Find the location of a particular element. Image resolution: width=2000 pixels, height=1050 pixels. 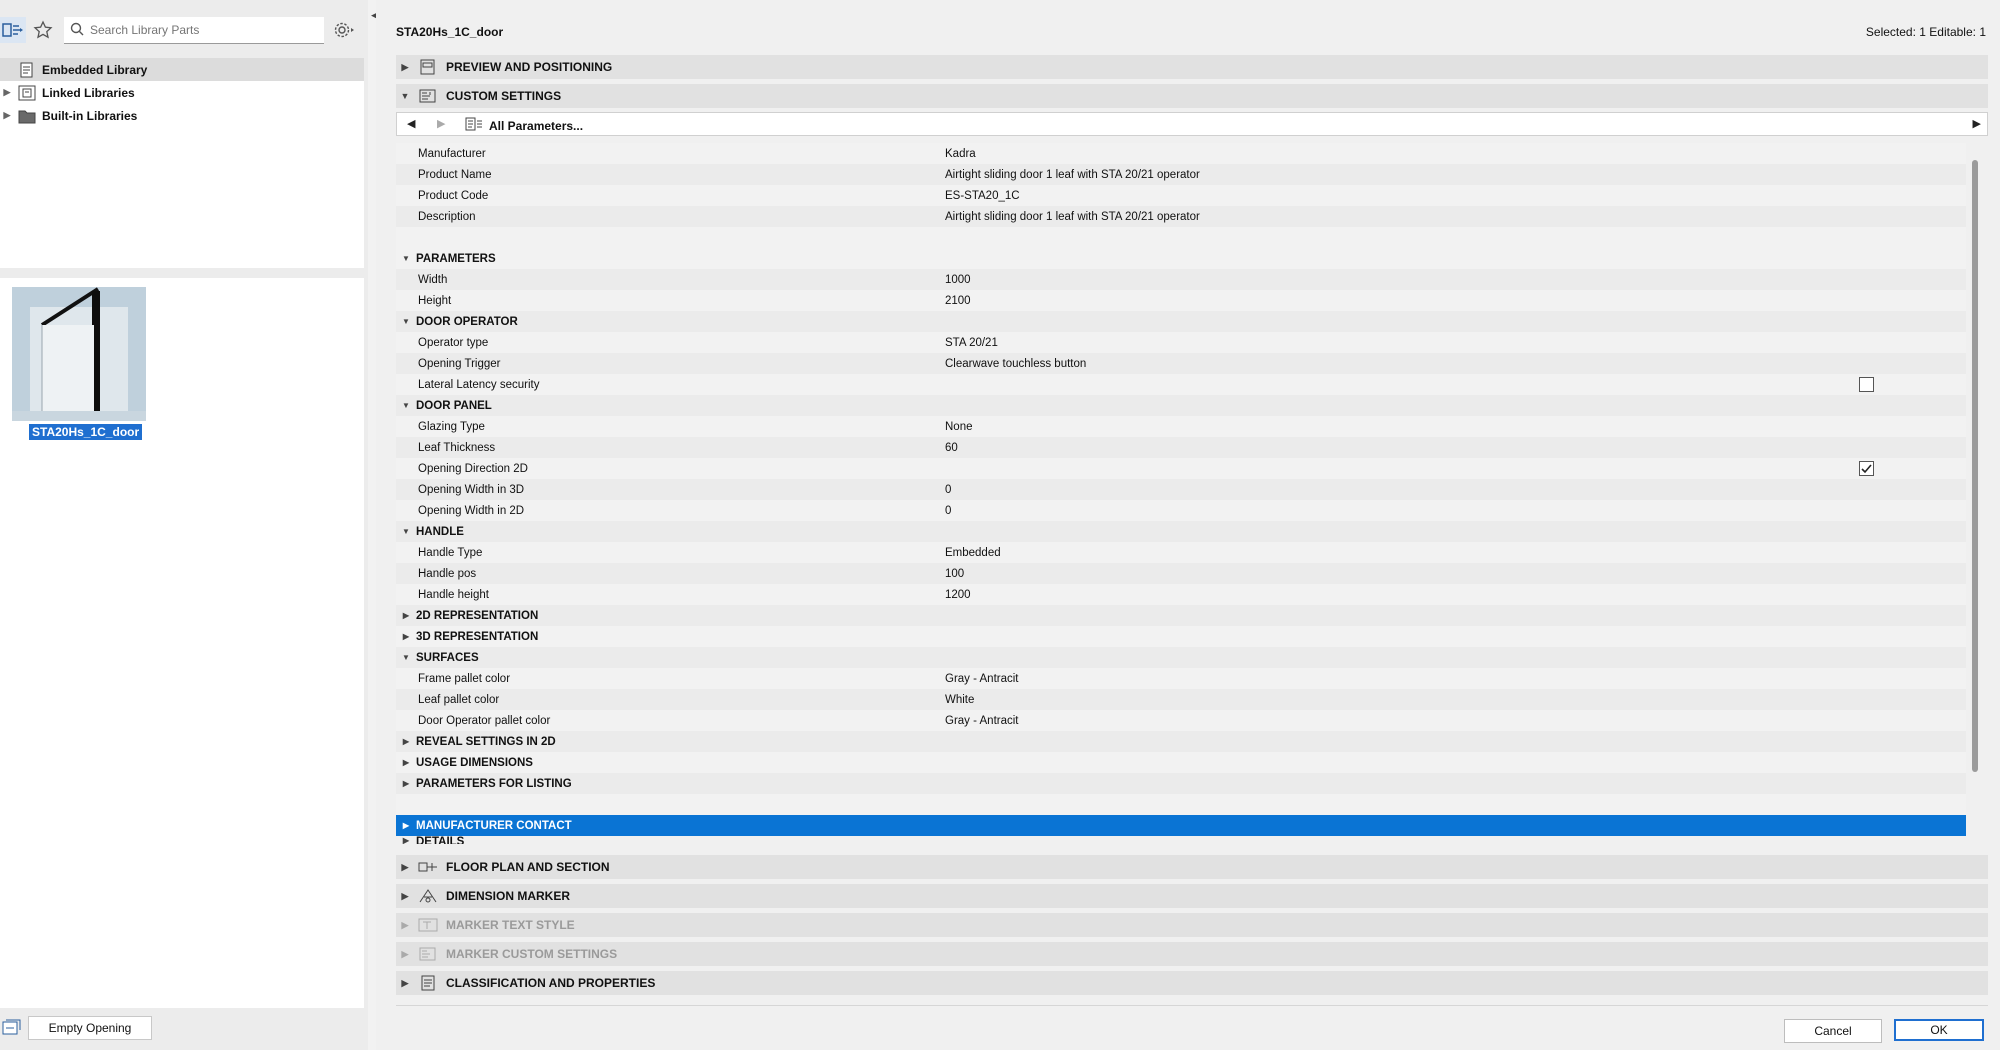

dimension-marker-icon is located at coordinates (428, 896).